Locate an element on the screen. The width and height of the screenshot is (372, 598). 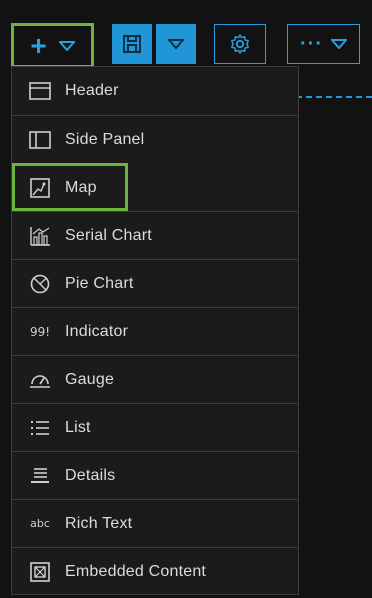
rich-text-icon: abc is located at coordinates (40, 523).